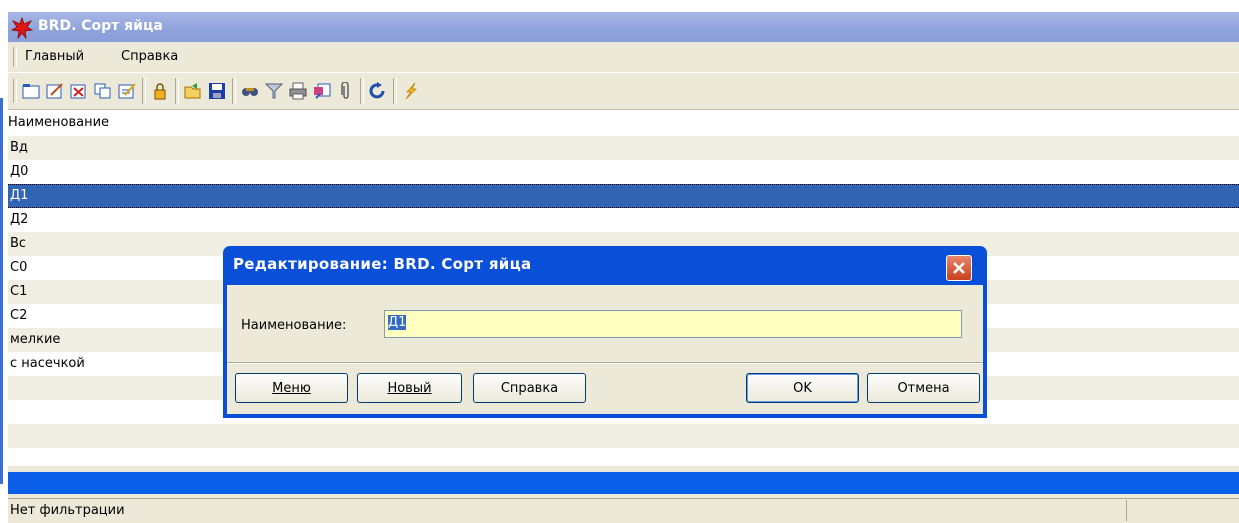 This screenshot has height=523, width=1239. I want to click on table-row-empty, so click(623, 436).